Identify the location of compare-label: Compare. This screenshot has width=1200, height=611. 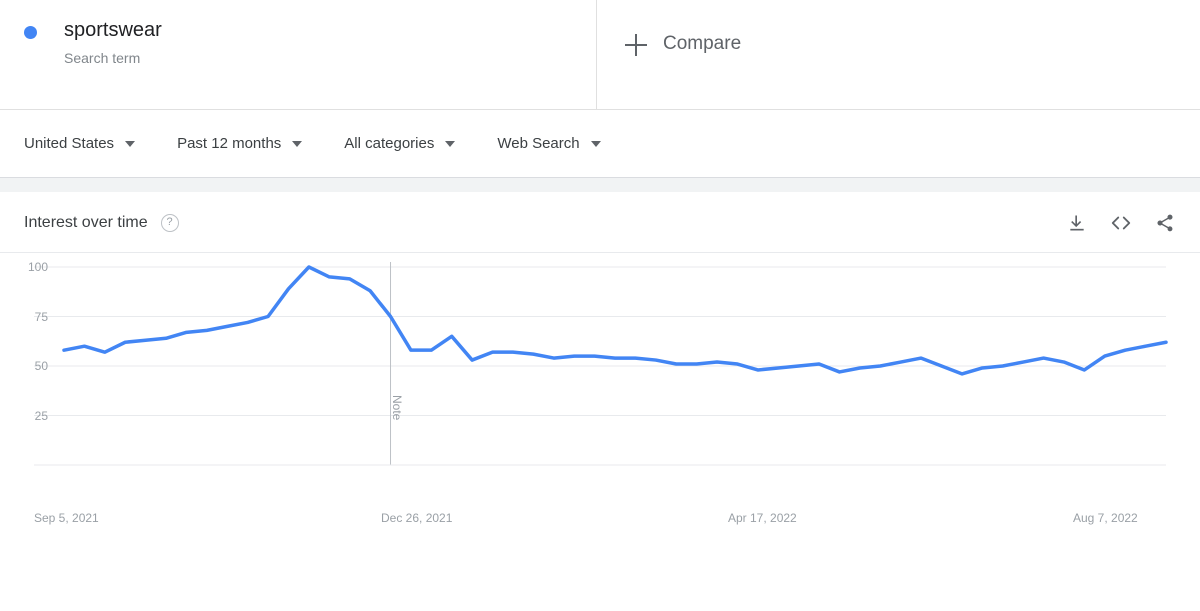
(702, 43).